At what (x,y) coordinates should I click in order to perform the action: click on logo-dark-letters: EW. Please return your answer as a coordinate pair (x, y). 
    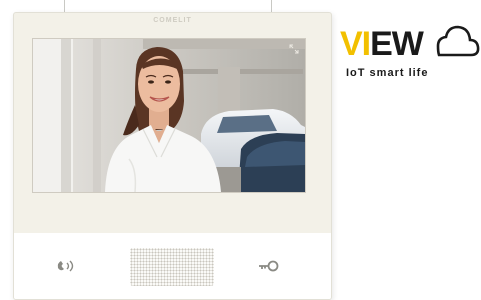
    Looking at the image, I should click on (397, 44).